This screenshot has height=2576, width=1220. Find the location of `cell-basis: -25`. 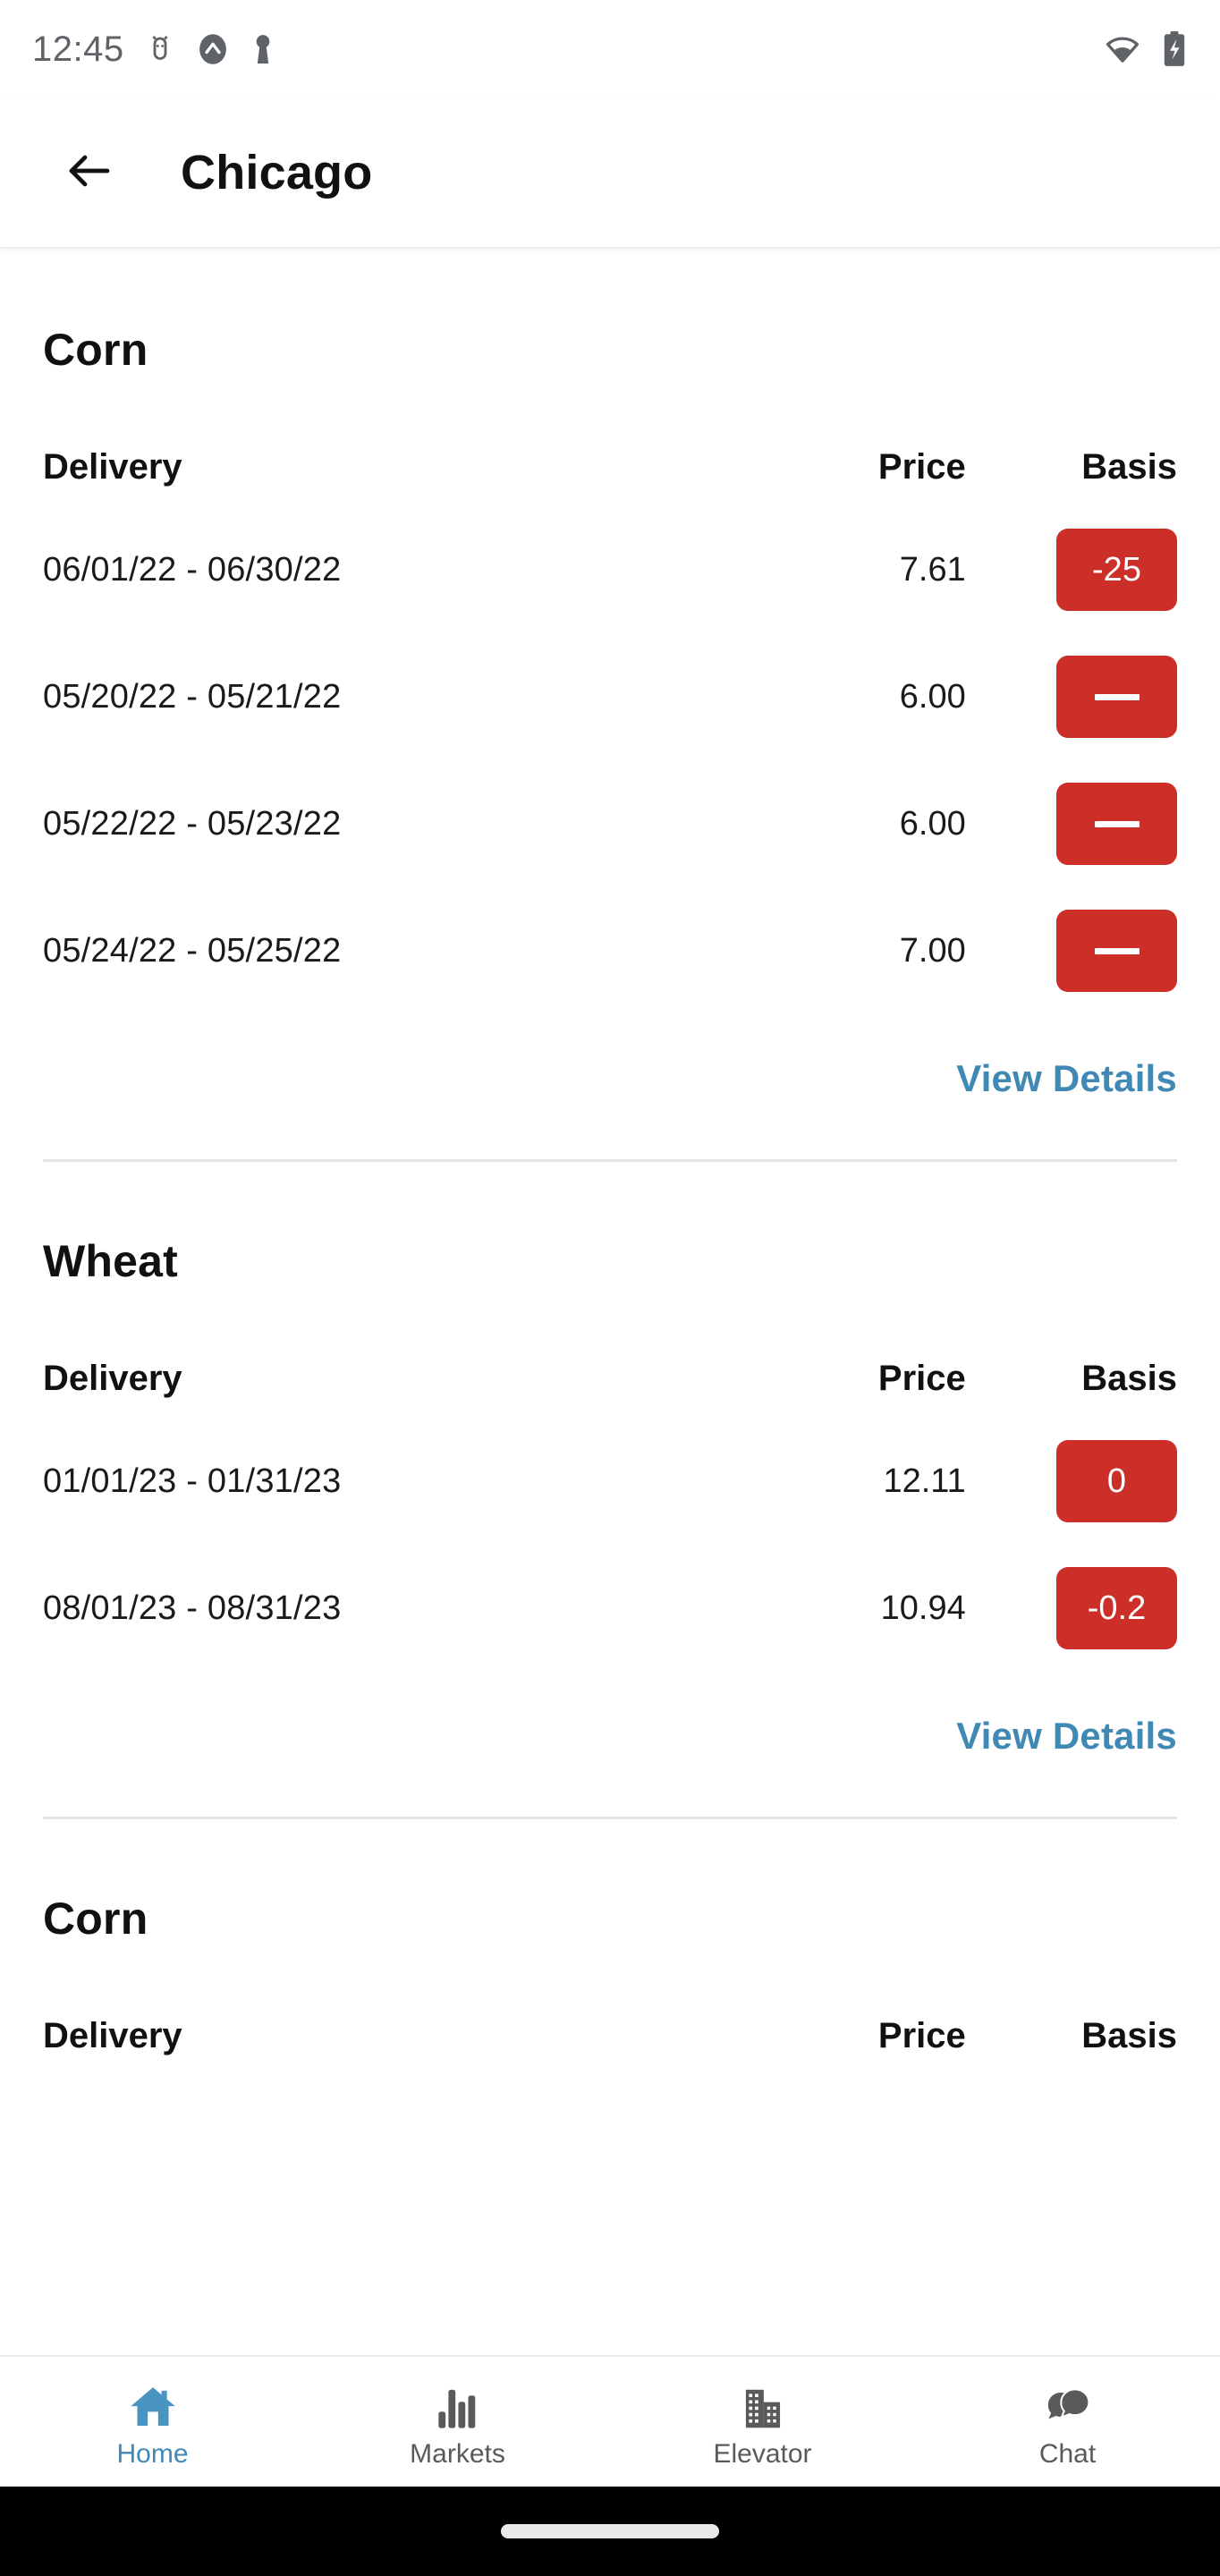

cell-basis: -25 is located at coordinates (1075, 569).